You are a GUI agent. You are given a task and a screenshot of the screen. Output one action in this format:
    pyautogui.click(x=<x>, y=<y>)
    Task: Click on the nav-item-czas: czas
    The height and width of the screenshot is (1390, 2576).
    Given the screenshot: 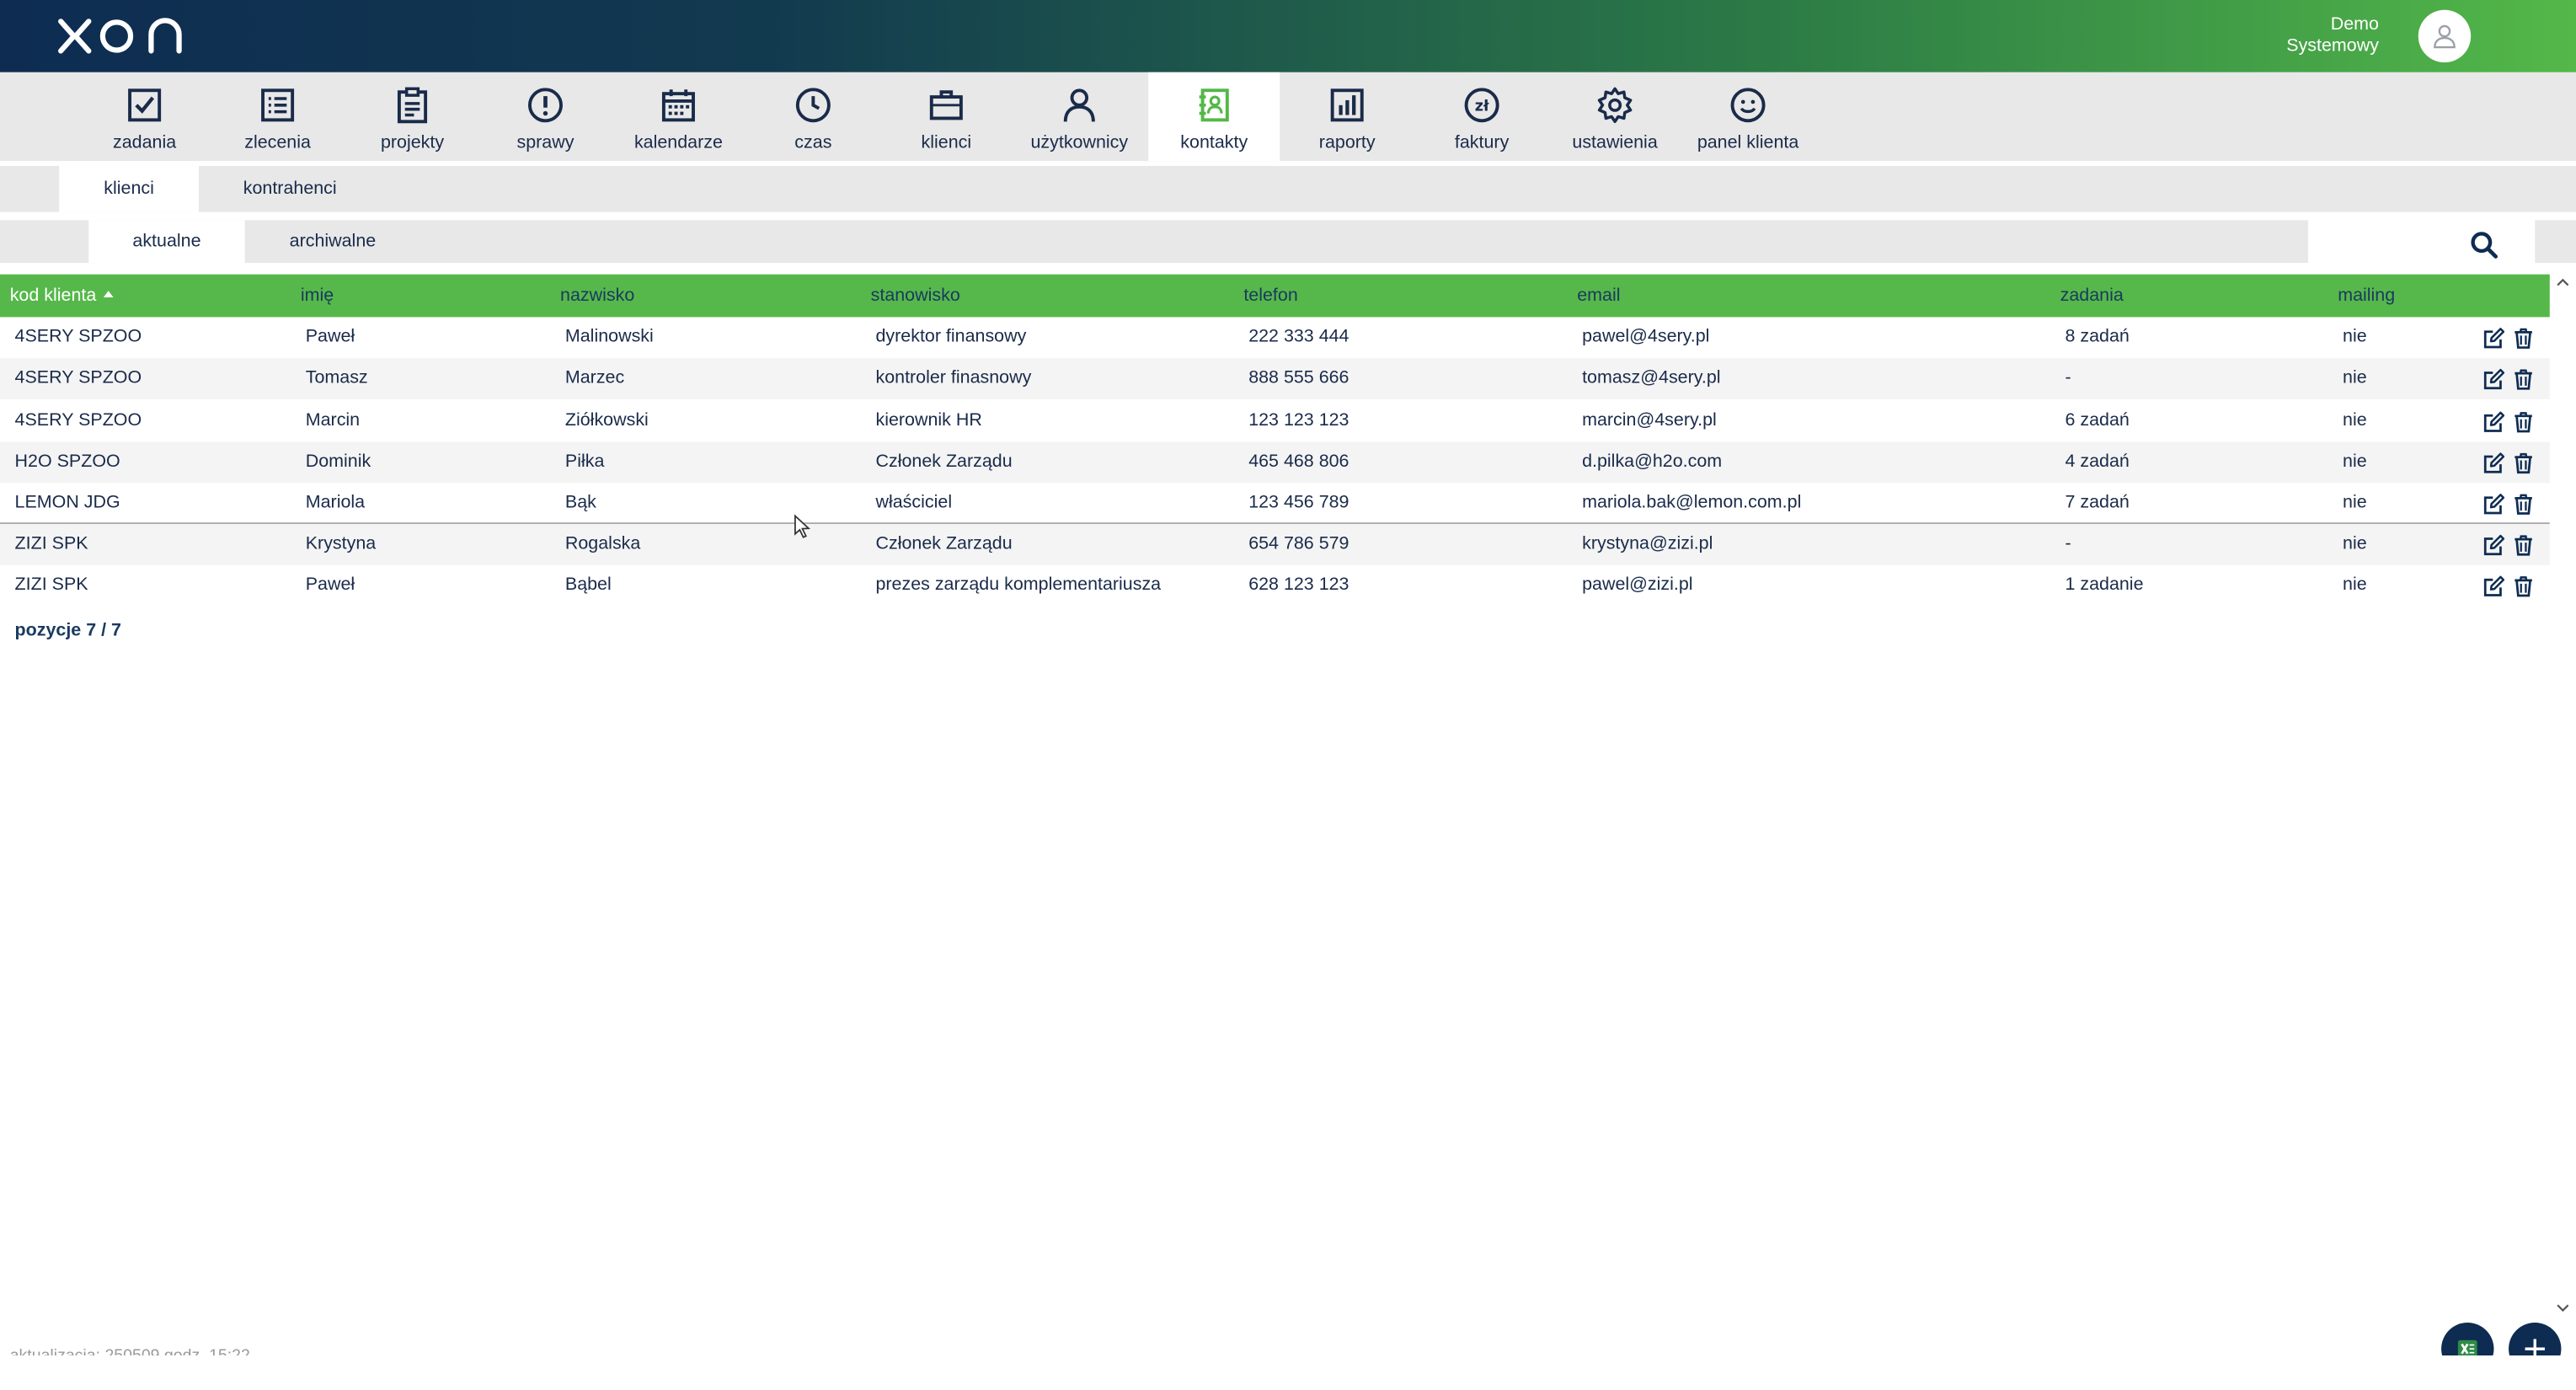 What is the action you would take?
    pyautogui.click(x=813, y=116)
    